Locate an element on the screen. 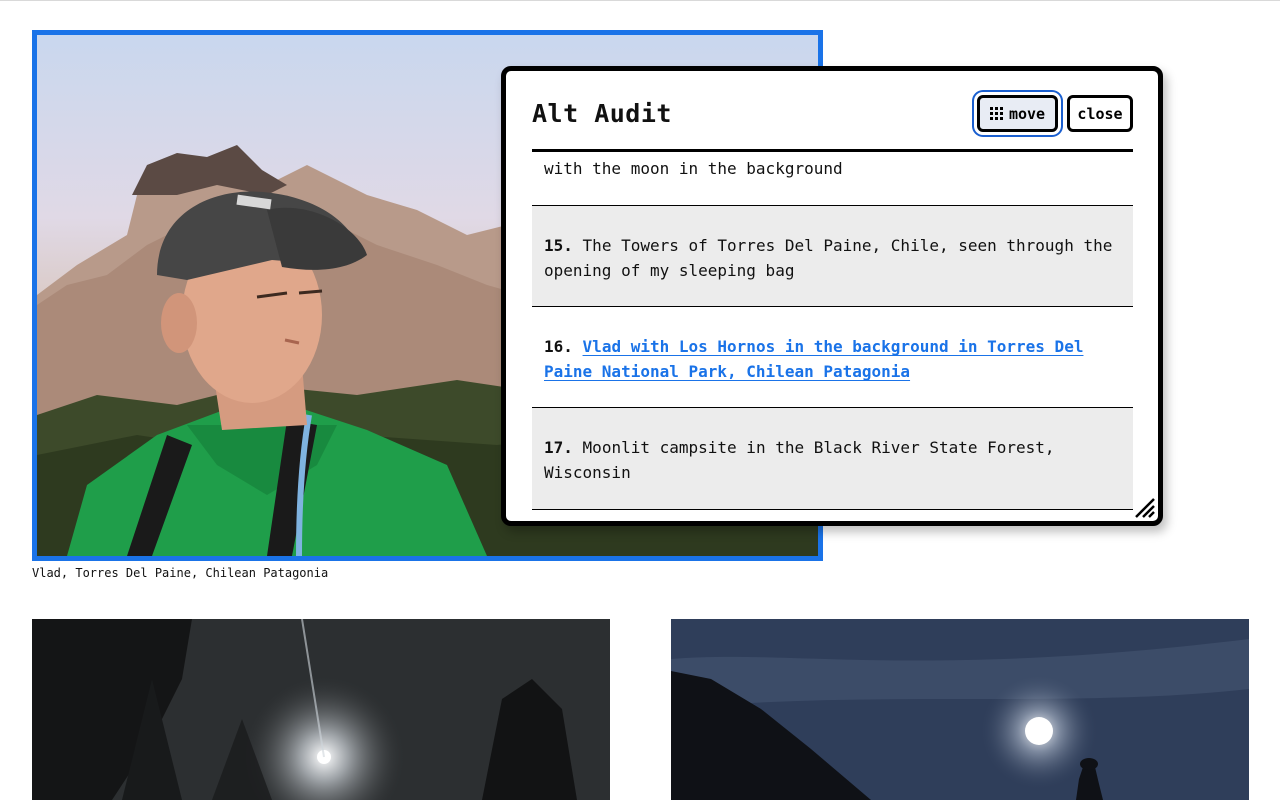 The height and width of the screenshot is (800, 1280). item-number: 17. is located at coordinates (558, 447).